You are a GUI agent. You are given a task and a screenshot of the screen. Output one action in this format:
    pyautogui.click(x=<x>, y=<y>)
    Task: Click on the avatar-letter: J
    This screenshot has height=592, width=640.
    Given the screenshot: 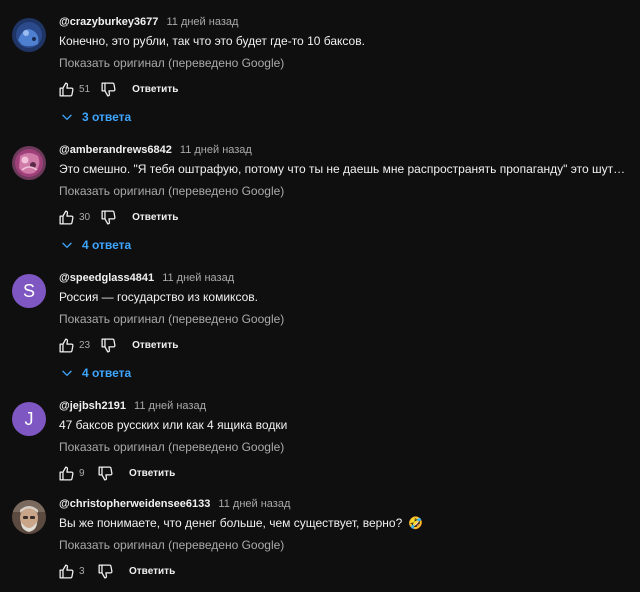 What is the action you would take?
    pyautogui.click(x=29, y=418)
    